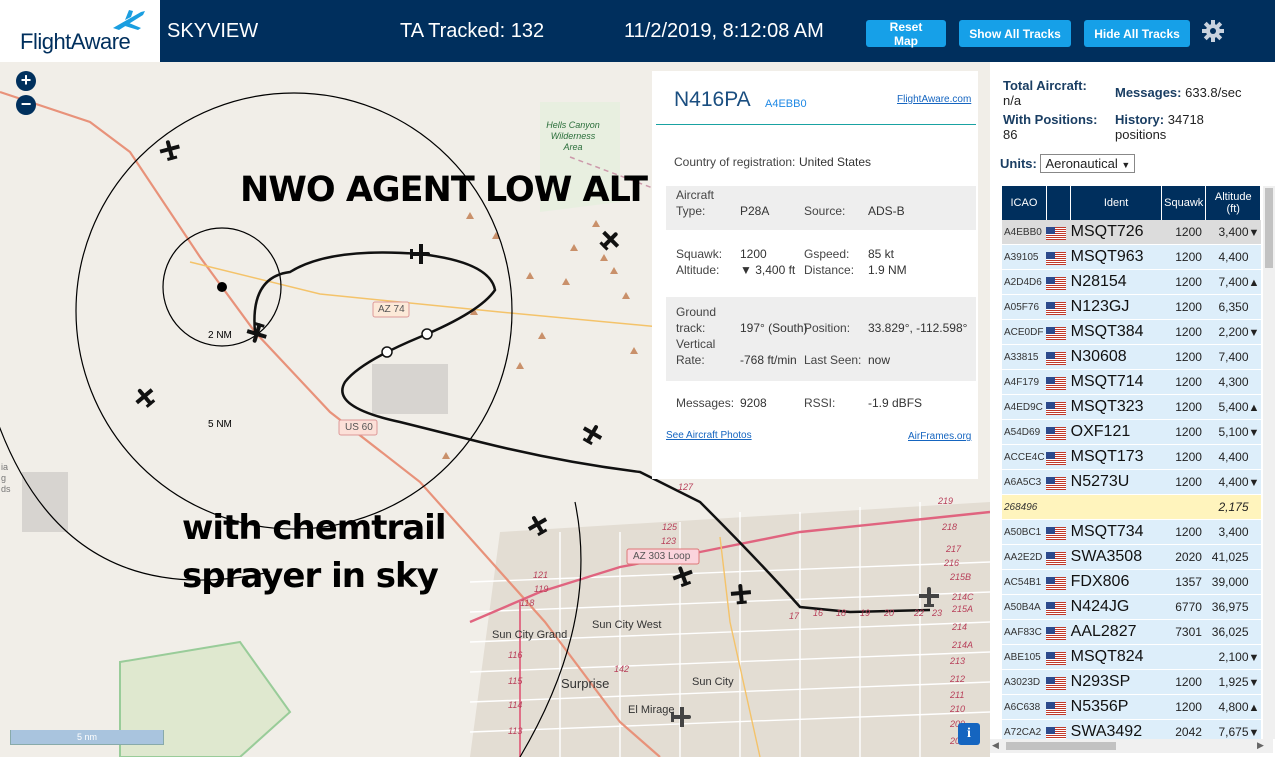  Describe the element at coordinates (820, 403) in the screenshot. I see `rssi-label: RSSI:` at that location.